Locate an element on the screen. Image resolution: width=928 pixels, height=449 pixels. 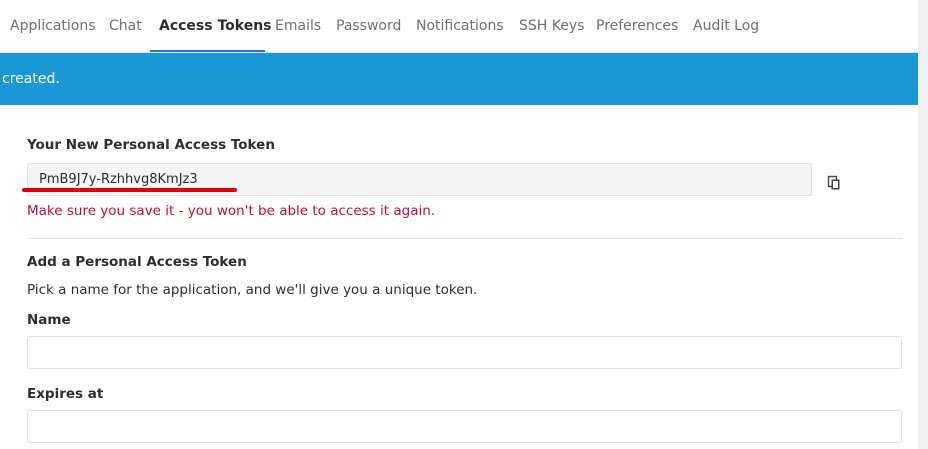
tab-audit-log: Audit Log is located at coordinates (726, 26).